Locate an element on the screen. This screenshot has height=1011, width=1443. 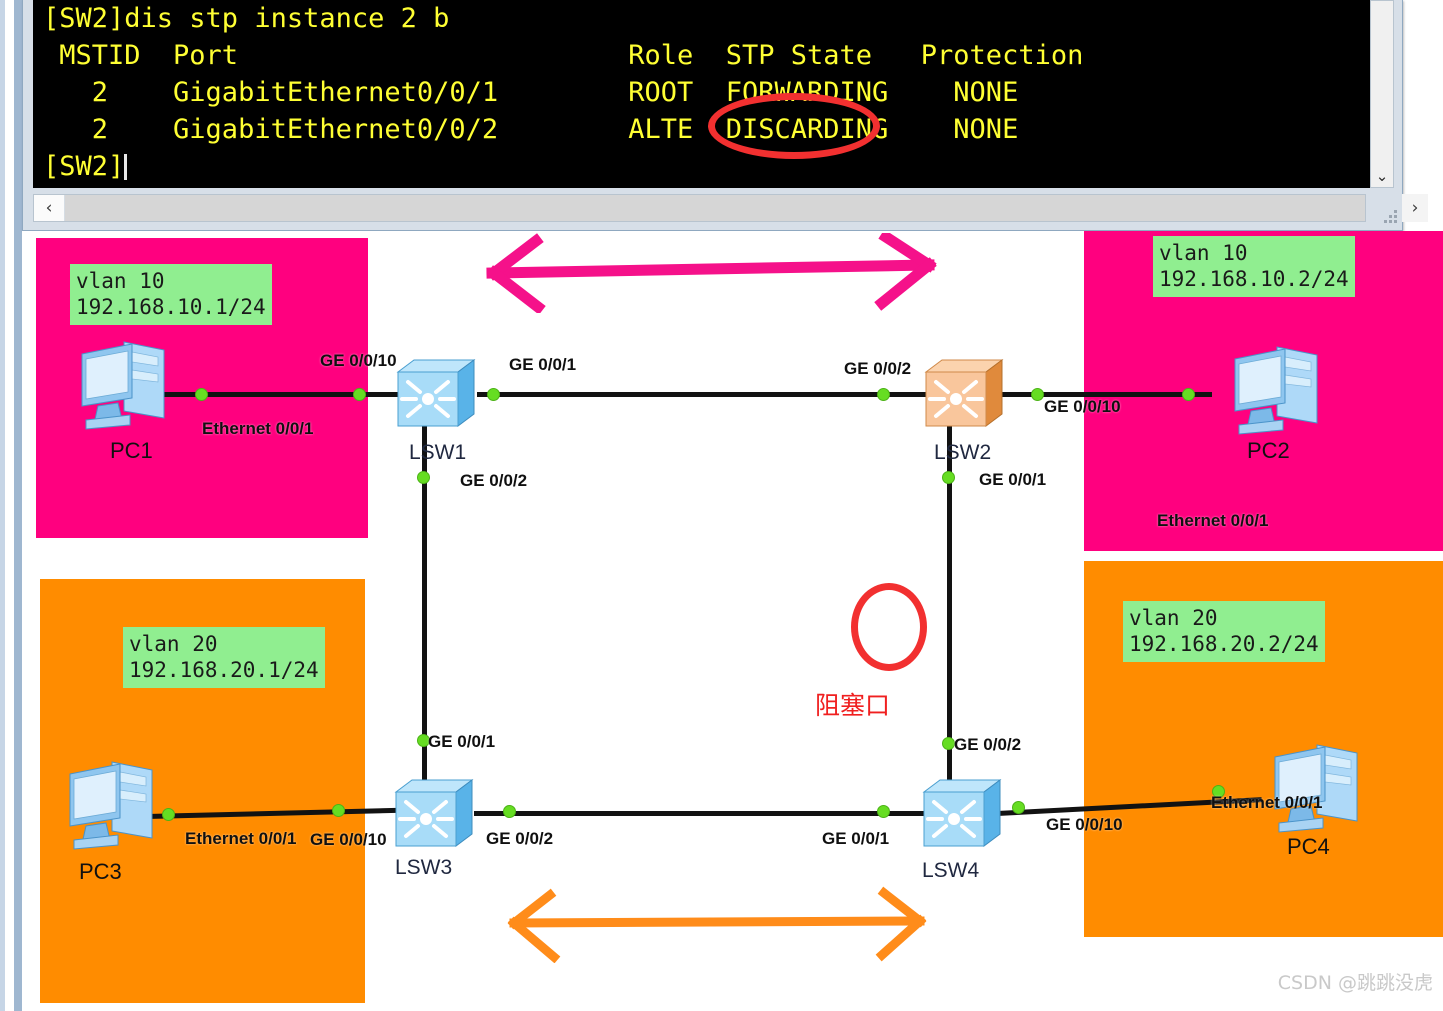
vlan-label-bottom-right: vlan 20 192.168.20.2/24 is located at coordinates (1224, 631).